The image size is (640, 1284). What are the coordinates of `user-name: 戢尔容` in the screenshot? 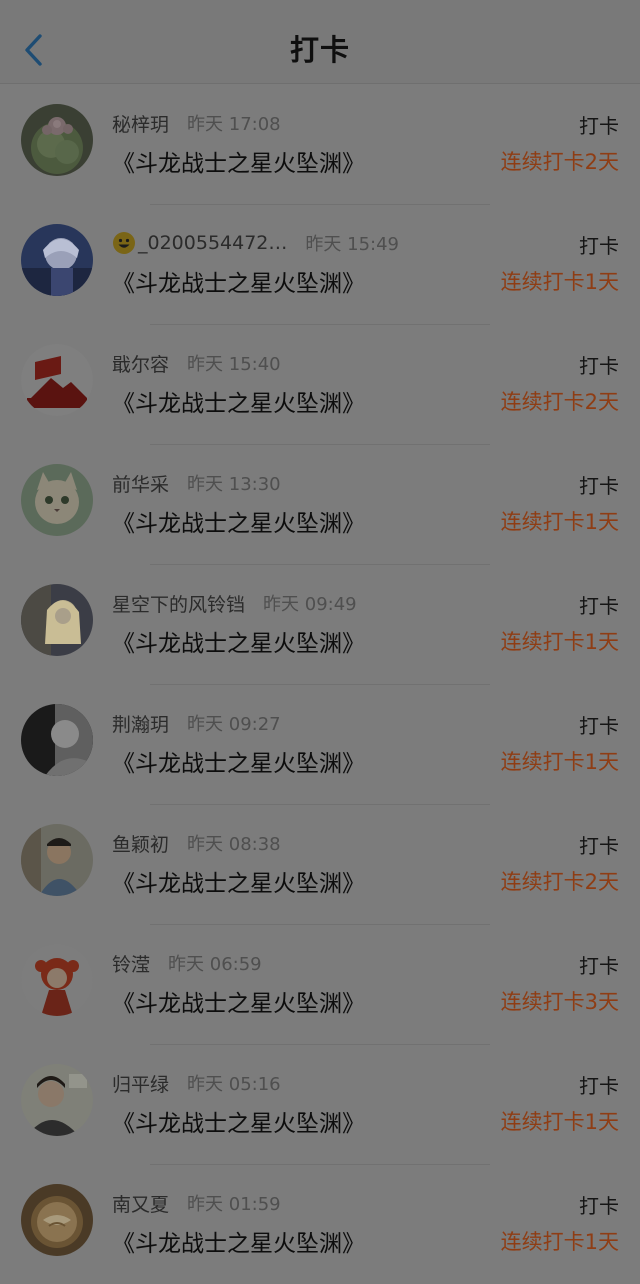 It's located at (140, 363).